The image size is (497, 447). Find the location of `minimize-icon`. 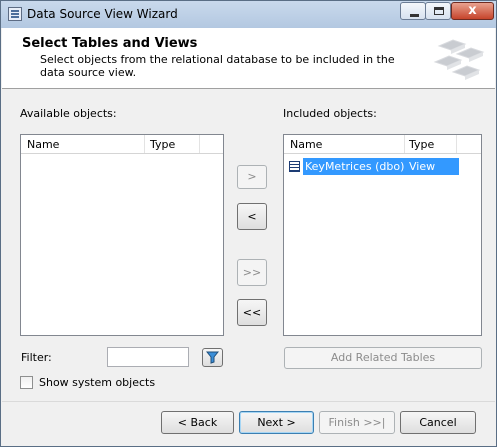

minimize-icon is located at coordinates (414, 15).